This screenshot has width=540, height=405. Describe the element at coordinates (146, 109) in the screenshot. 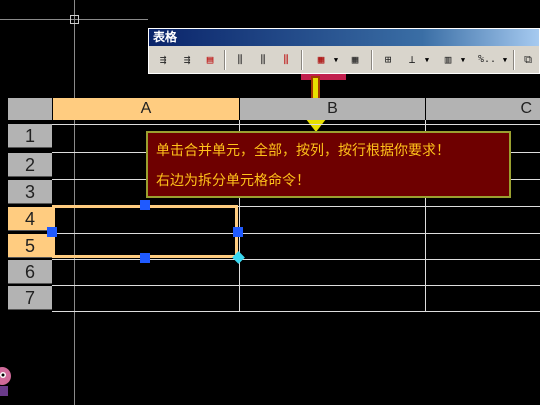

I see `column-header-a: A` at that location.